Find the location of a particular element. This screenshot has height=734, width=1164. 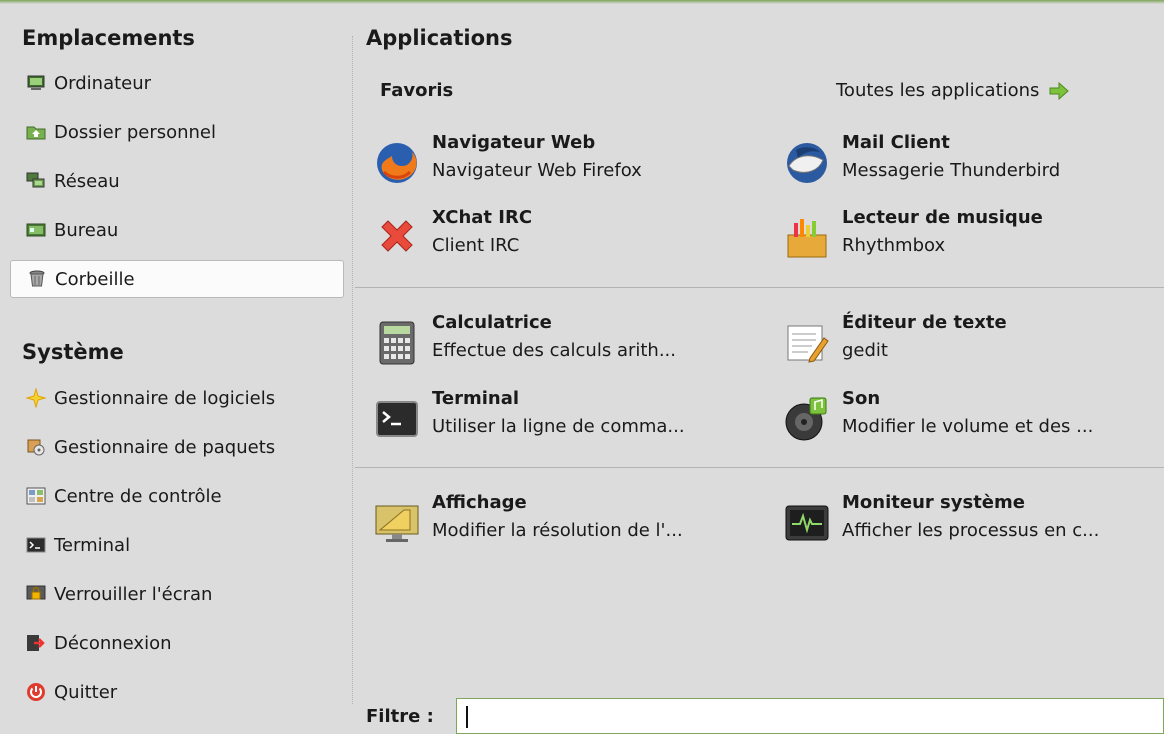

place-label: Bureau is located at coordinates (86, 230).